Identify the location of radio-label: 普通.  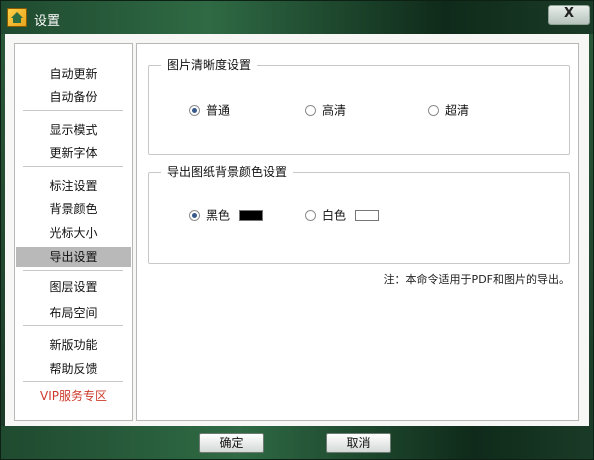
(218, 110).